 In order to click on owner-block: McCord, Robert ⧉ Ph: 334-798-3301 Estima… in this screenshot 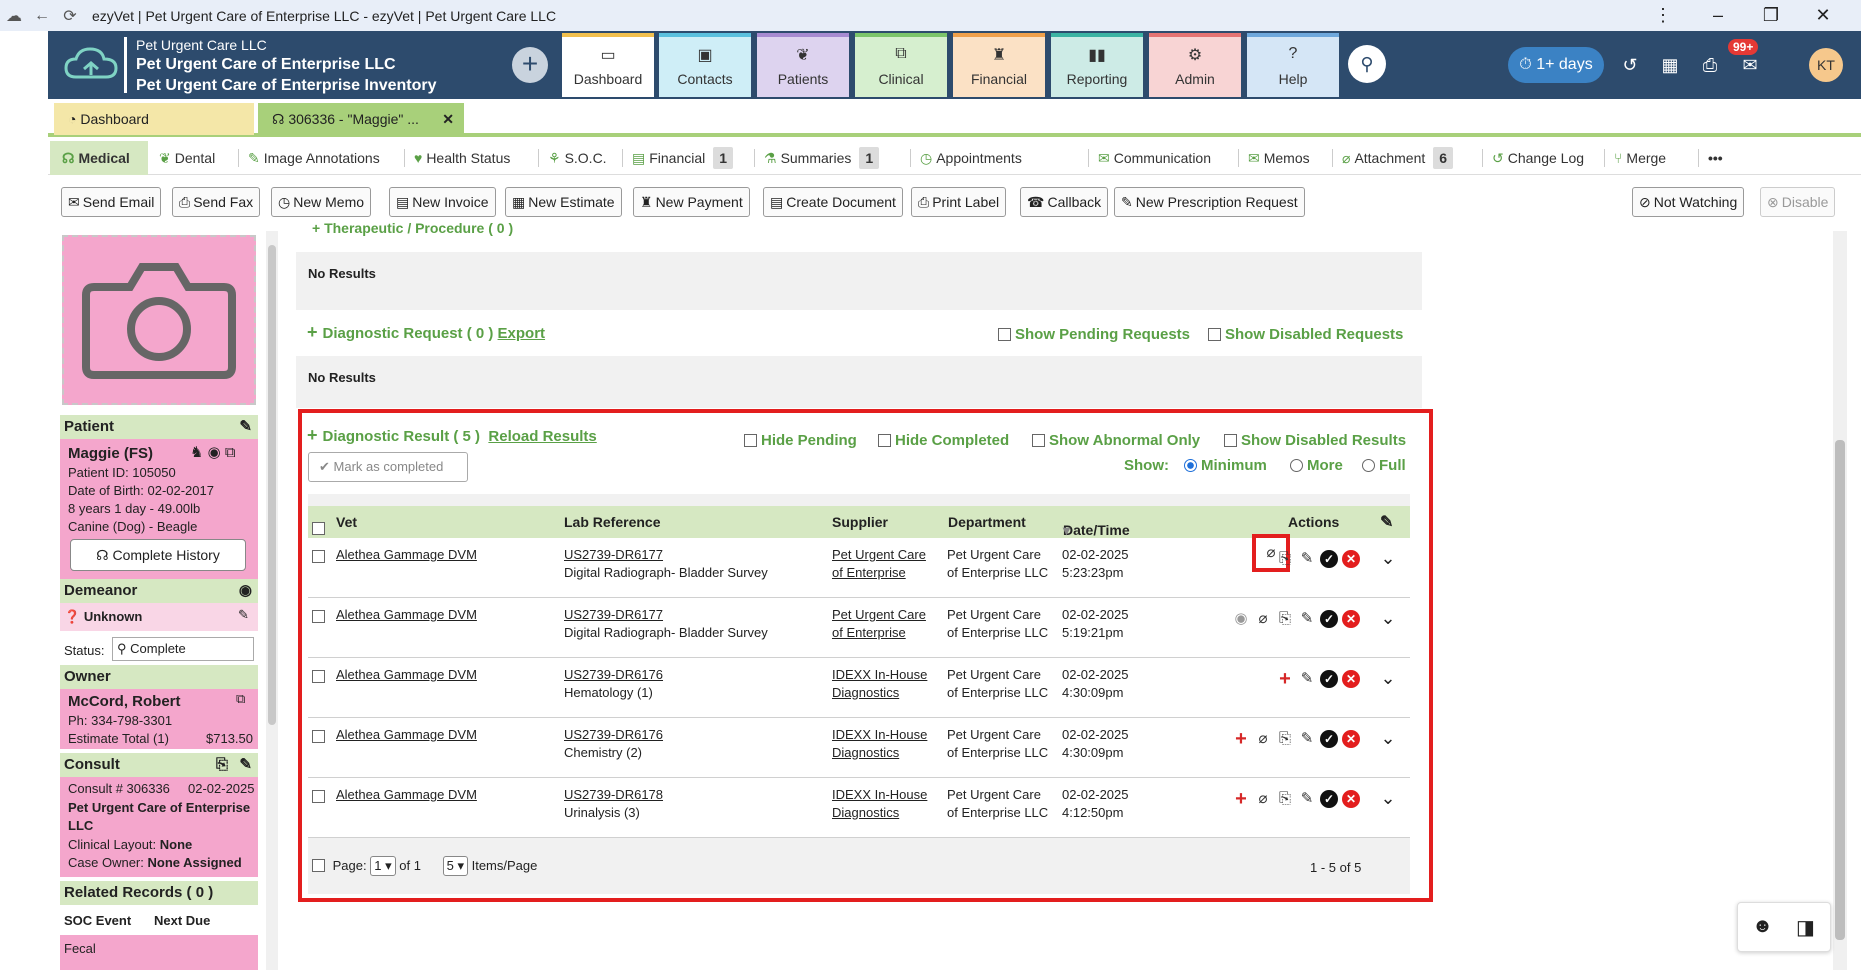, I will do `click(159, 719)`.